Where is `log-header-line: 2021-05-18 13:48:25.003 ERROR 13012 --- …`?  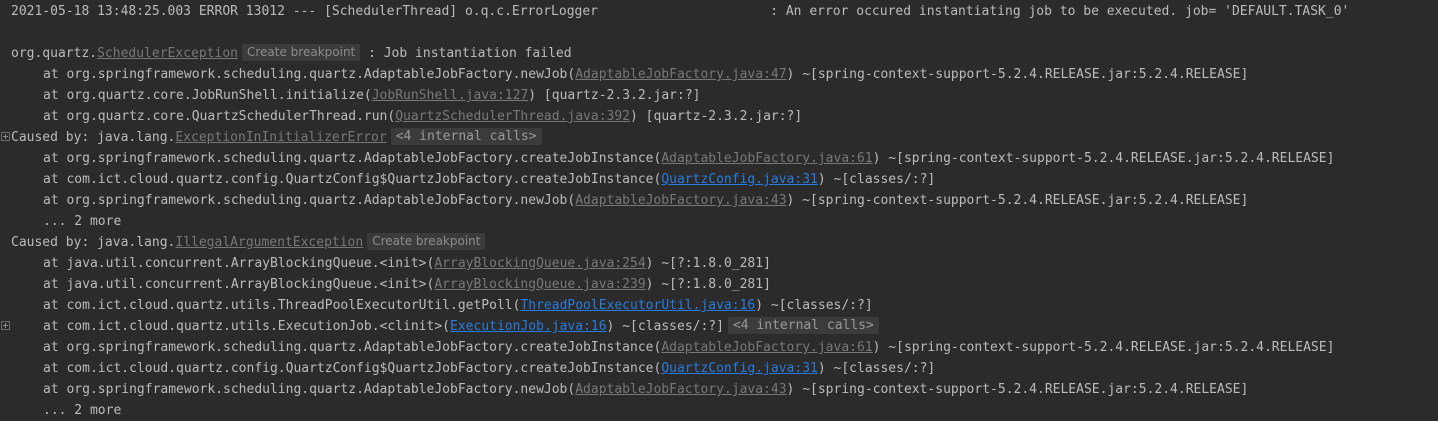
log-header-line: 2021-05-18 13:48:25.003 ERROR 13012 --- … is located at coordinates (719, 11).